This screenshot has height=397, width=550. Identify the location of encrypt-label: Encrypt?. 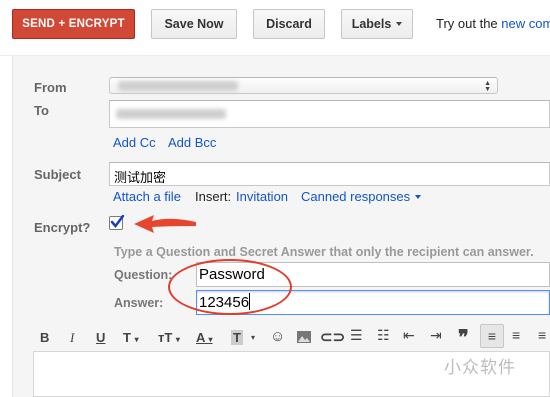
(62, 227).